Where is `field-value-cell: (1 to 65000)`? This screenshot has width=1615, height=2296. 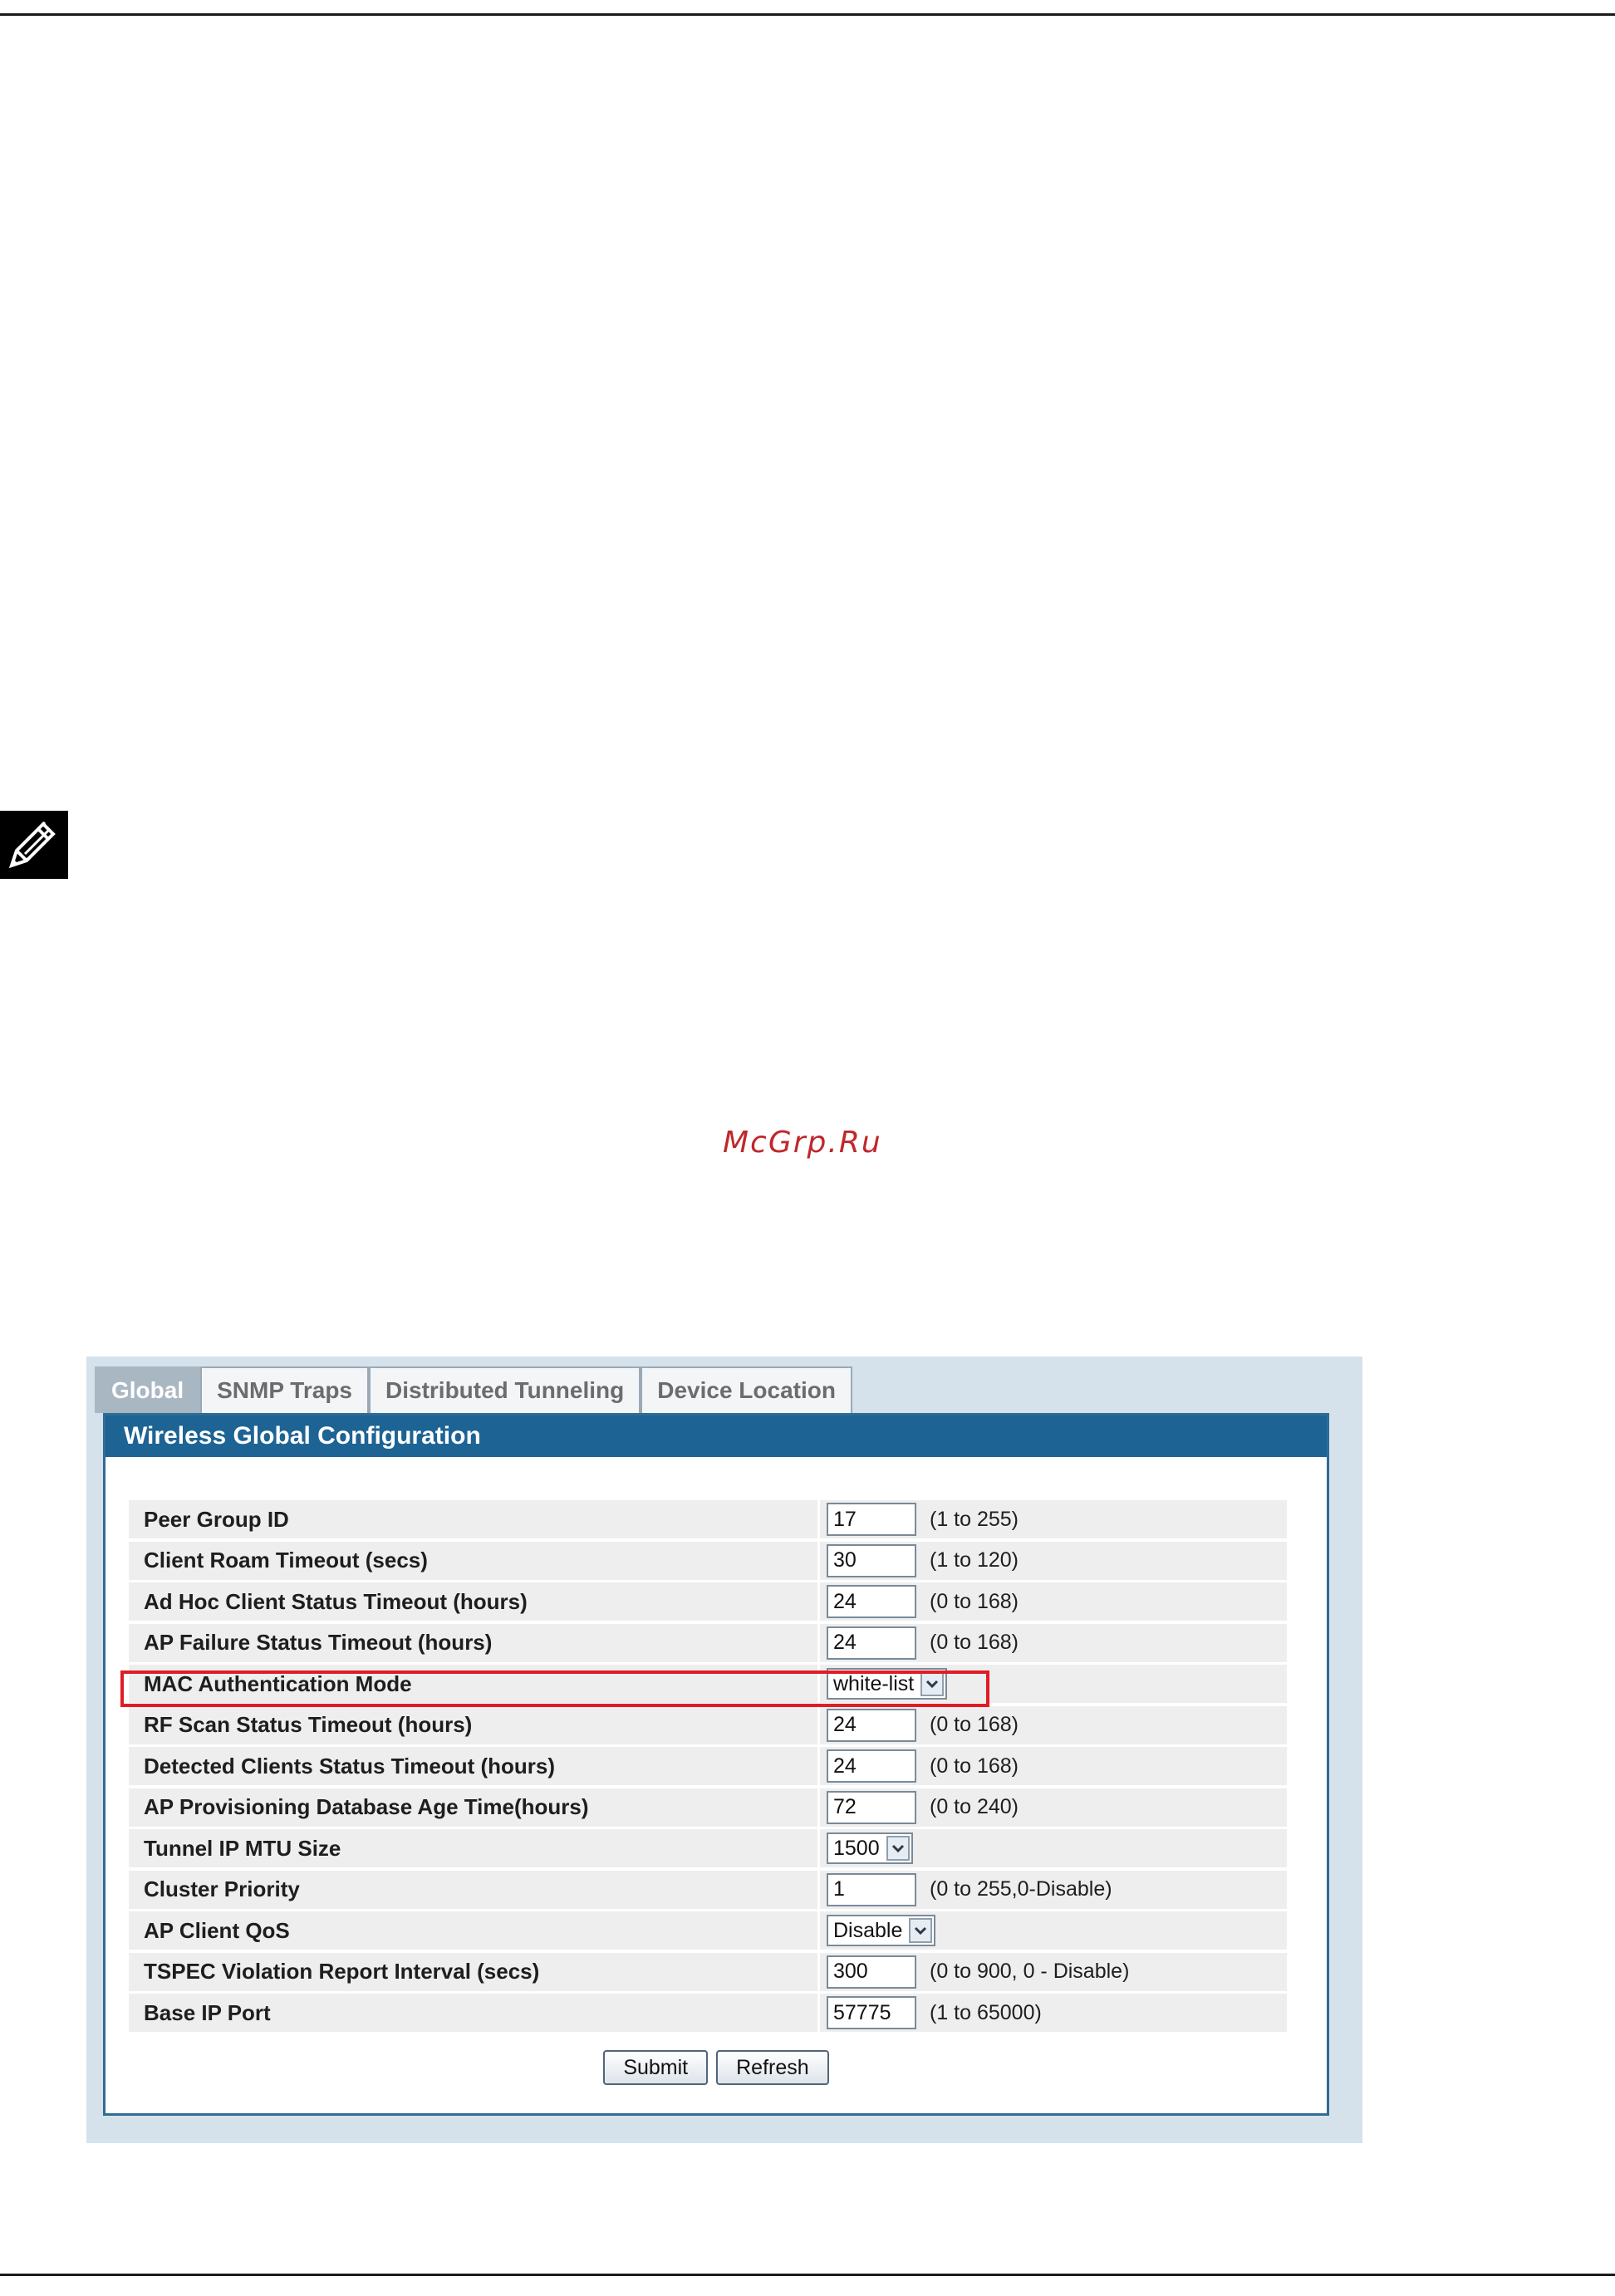 field-value-cell: (1 to 65000) is located at coordinates (1053, 2013).